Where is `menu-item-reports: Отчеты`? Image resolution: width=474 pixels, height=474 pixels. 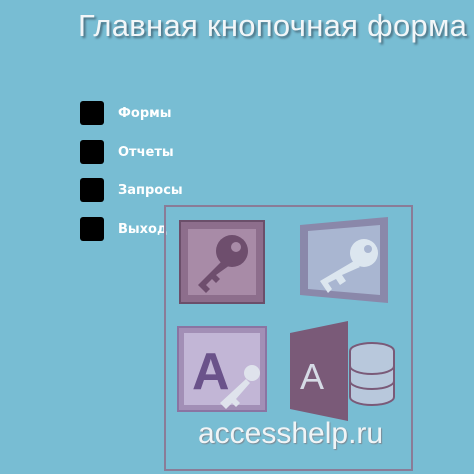 menu-item-reports: Отчеты is located at coordinates (140, 152).